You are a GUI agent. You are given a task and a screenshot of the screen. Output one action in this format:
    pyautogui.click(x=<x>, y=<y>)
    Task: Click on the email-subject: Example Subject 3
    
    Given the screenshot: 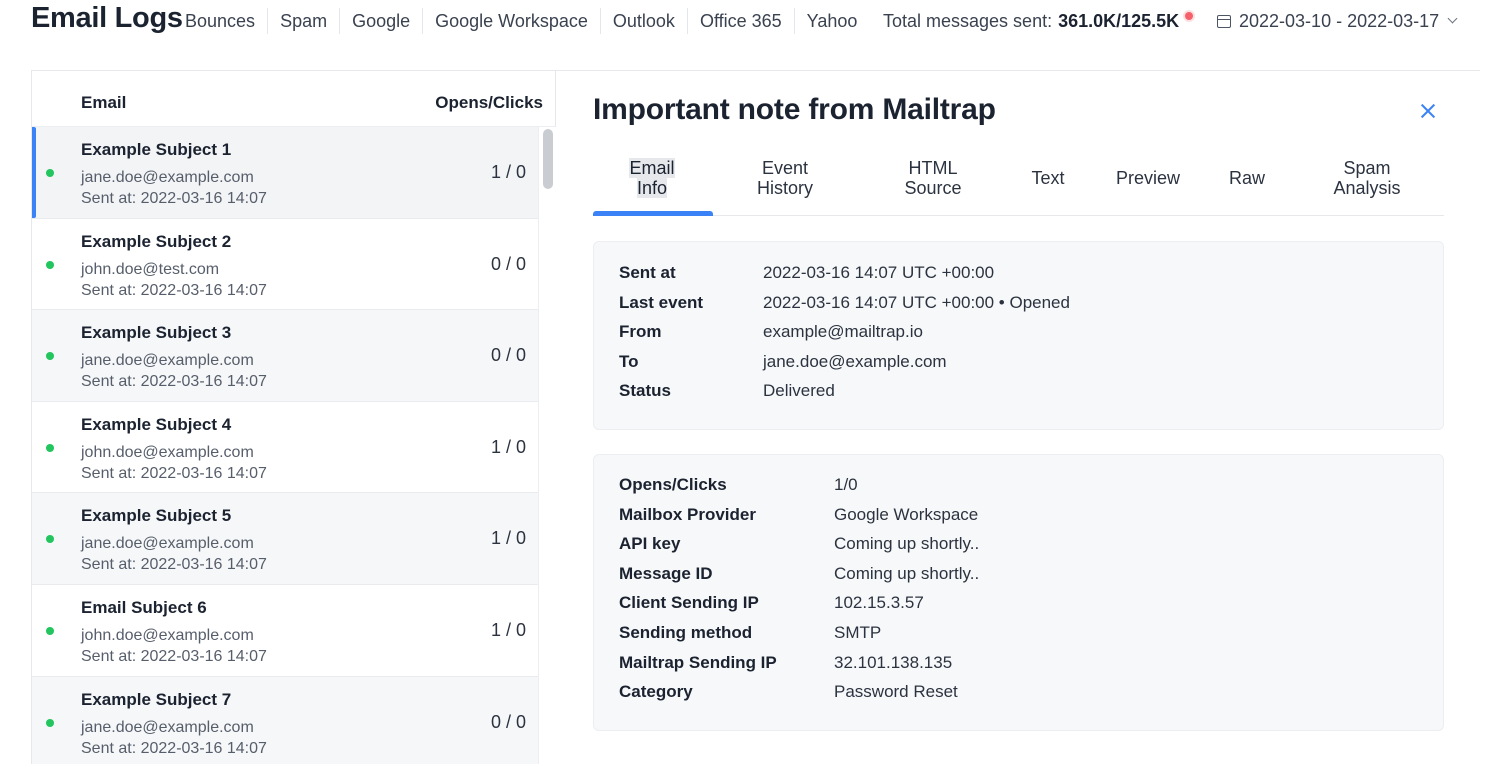 What is the action you would take?
    pyautogui.click(x=156, y=333)
    